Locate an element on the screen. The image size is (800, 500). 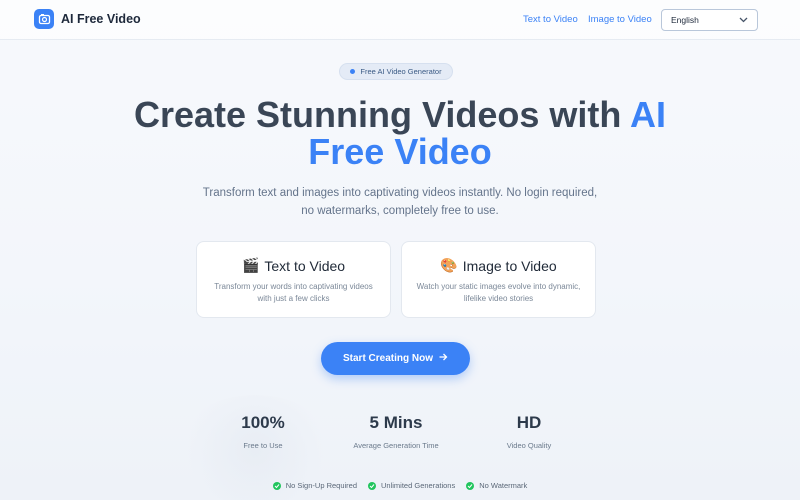
start-creating-label: Start Creating Now is located at coordinates (387, 358).